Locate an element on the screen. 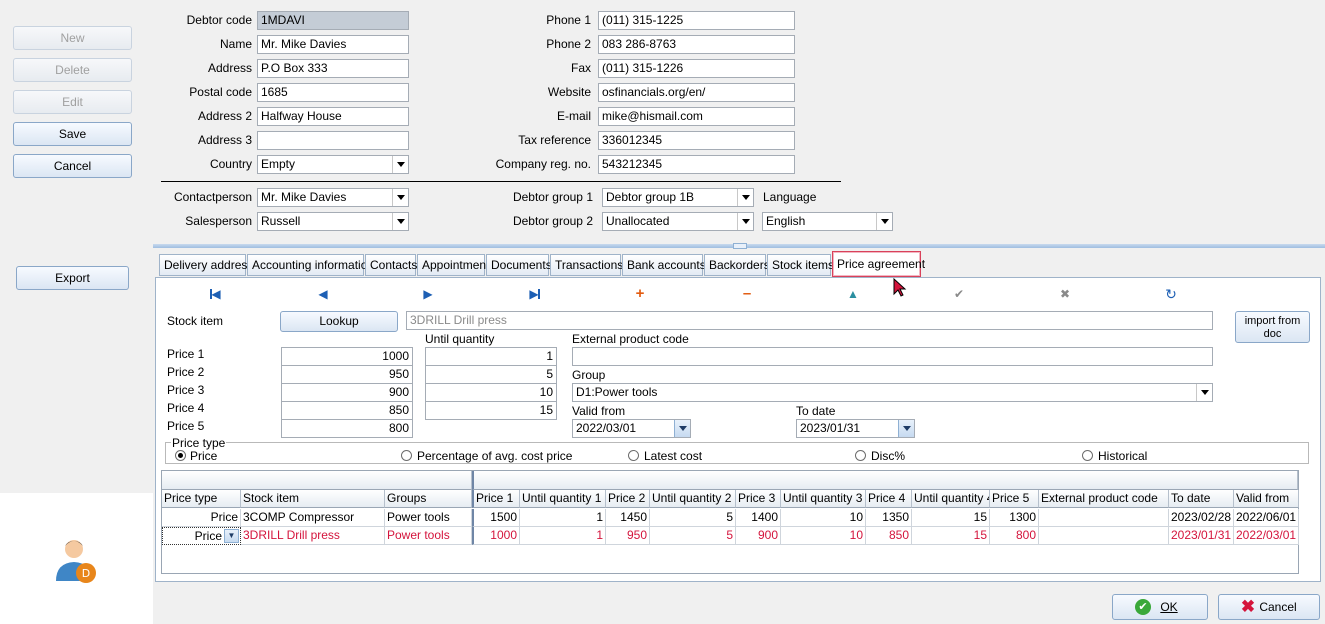 The image size is (1325, 624). table-row-2-price-type: Price ▼ is located at coordinates (201, 536).